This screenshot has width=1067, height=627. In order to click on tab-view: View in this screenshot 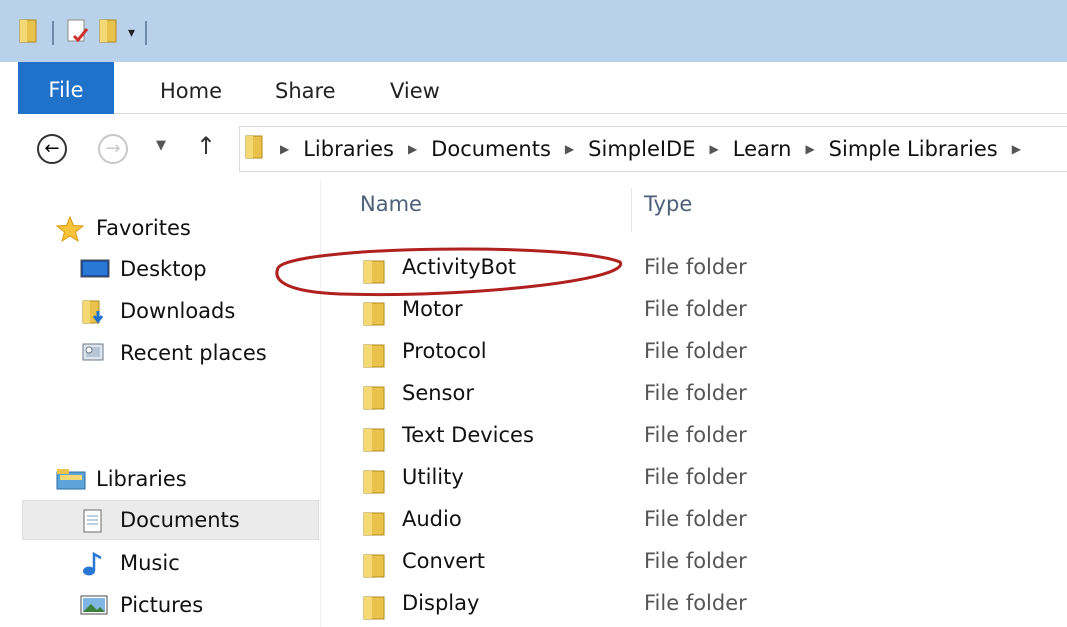, I will do `click(415, 88)`.